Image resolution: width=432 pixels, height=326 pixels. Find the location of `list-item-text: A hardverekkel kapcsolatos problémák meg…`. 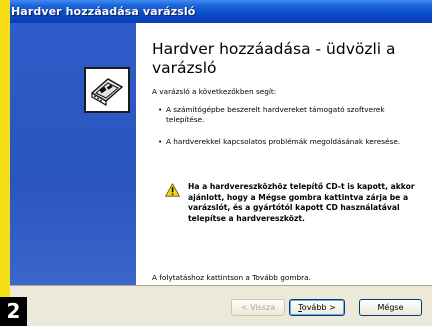

list-item-text: A hardverekkel kapcsolatos problémák meg… is located at coordinates (283, 141).